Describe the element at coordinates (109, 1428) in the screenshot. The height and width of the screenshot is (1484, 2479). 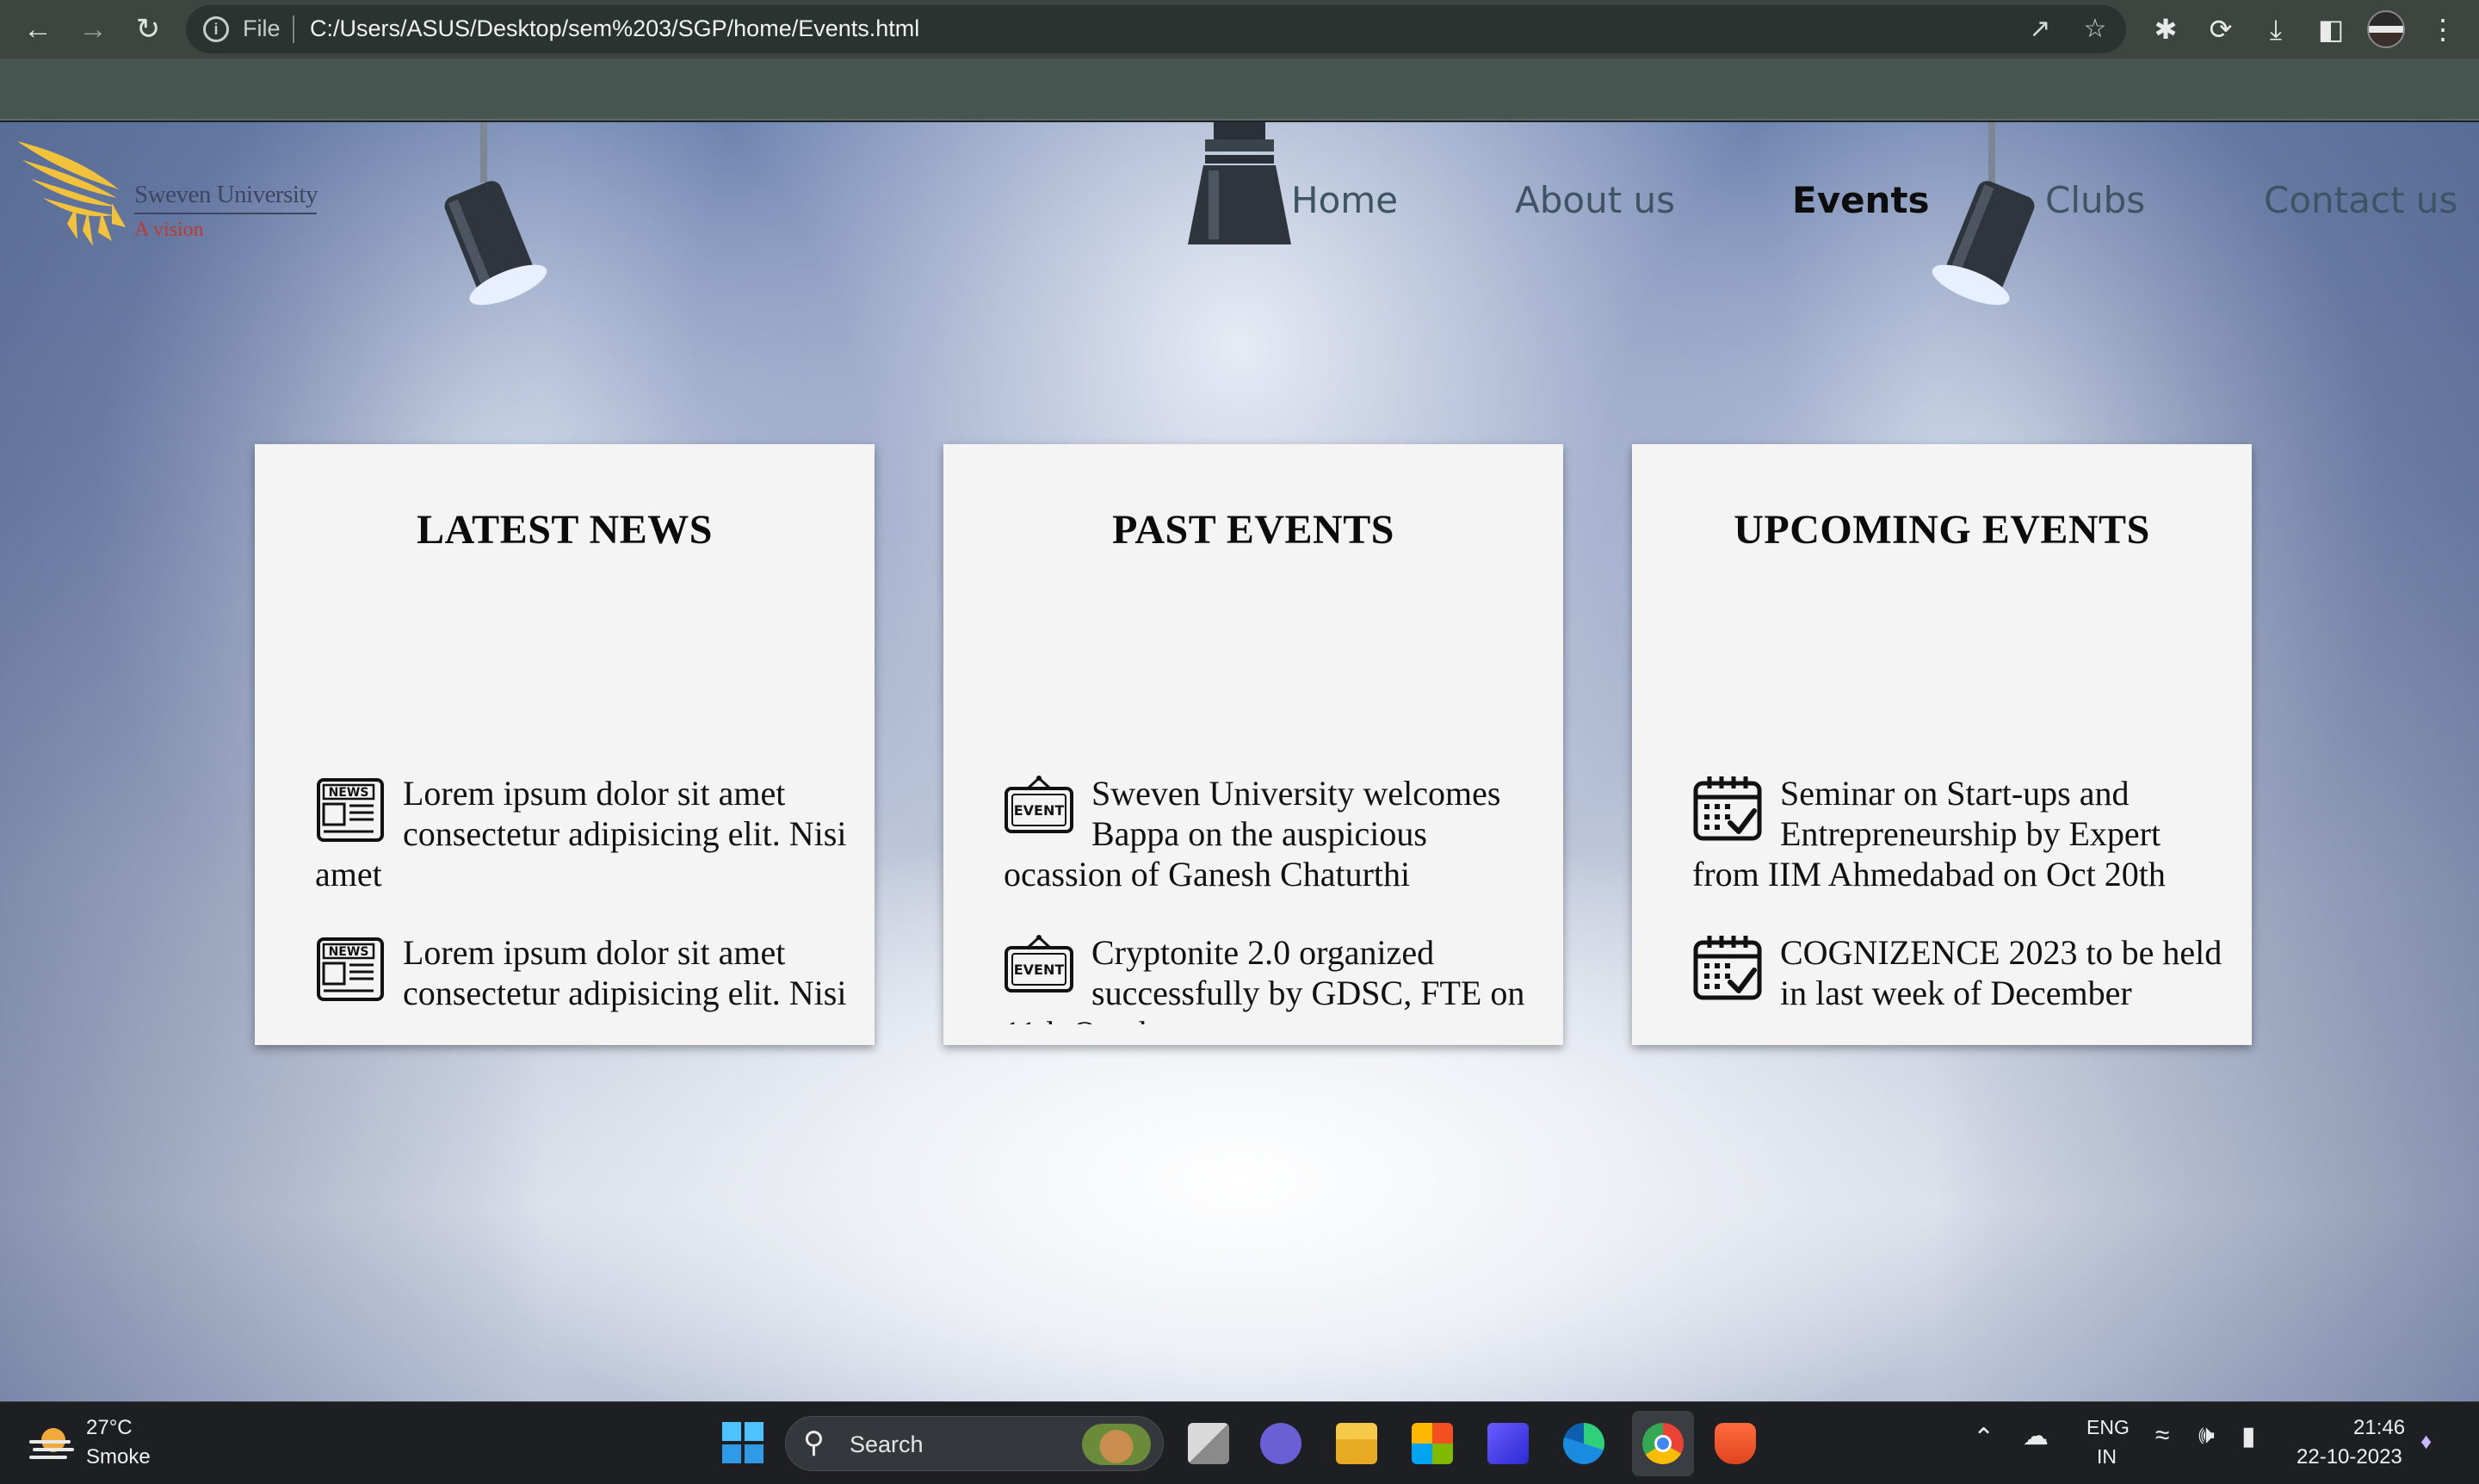
I see `weather-temperature: 27°C` at that location.